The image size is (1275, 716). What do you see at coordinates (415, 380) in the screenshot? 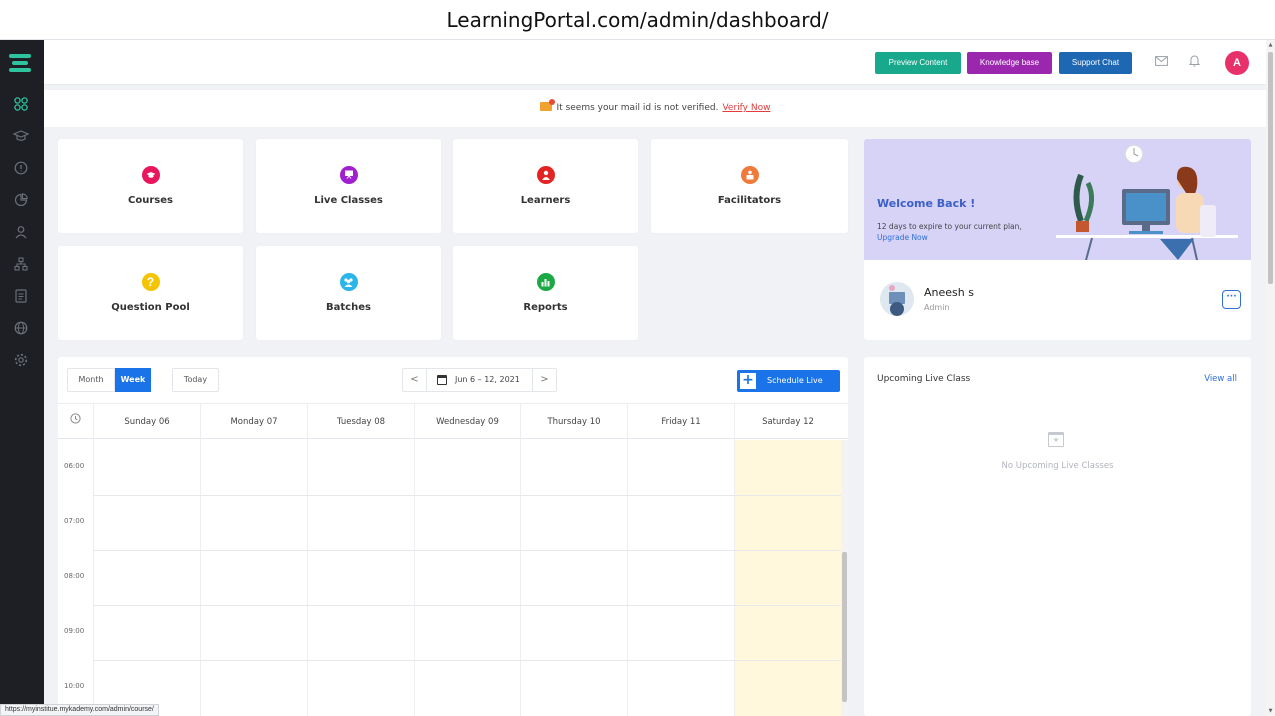
I see `previous-week-button: <` at bounding box center [415, 380].